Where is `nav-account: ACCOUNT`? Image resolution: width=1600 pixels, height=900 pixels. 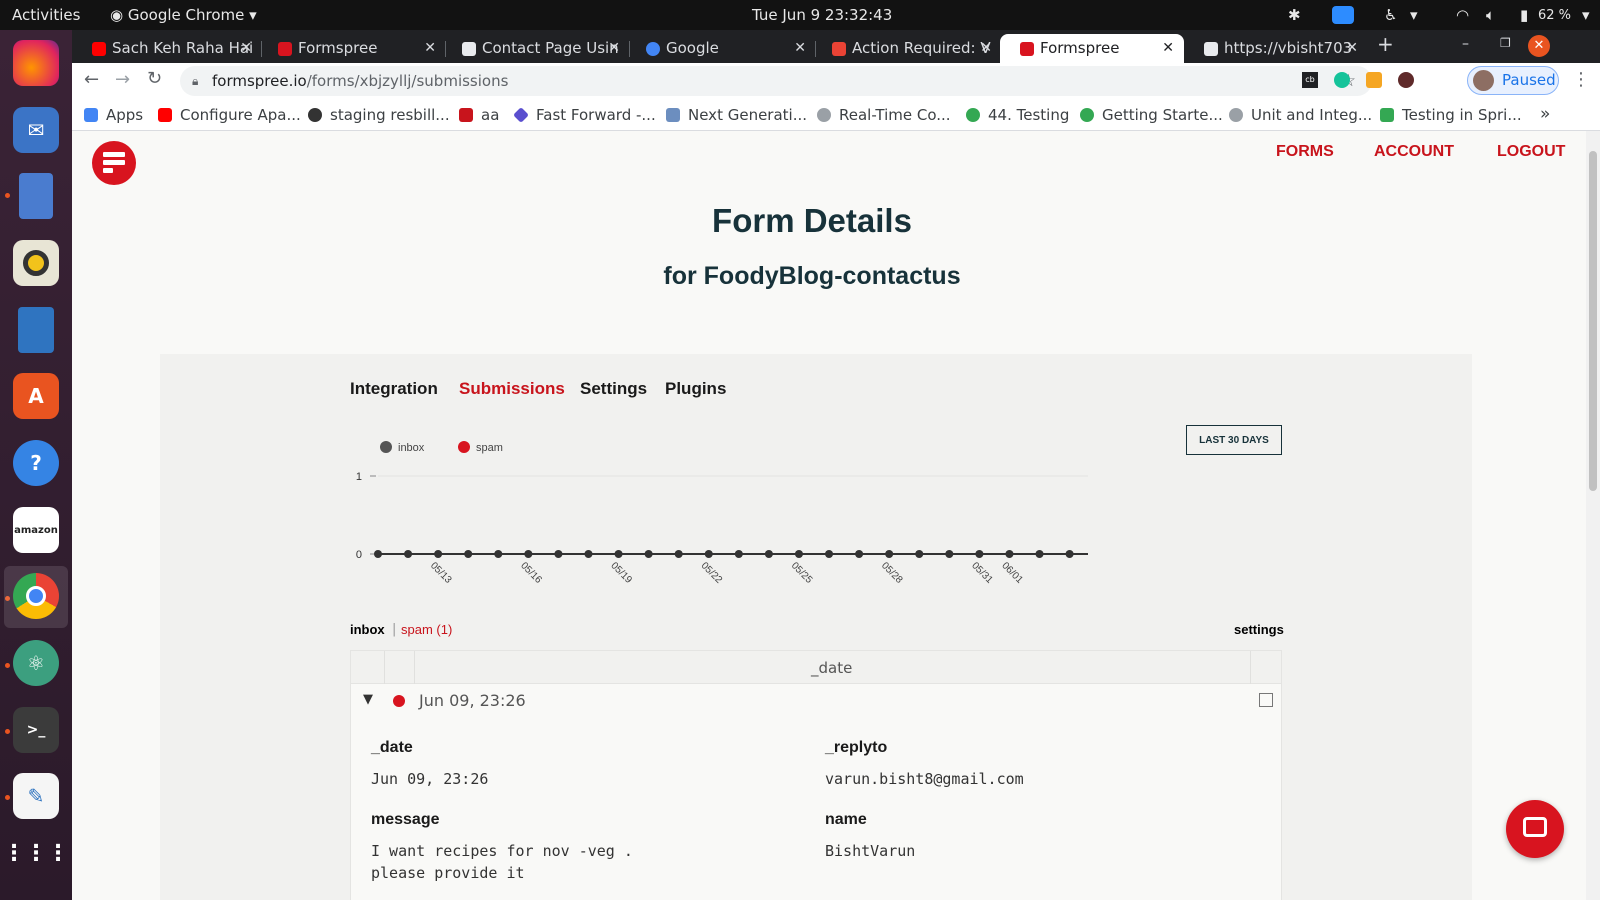 nav-account: ACCOUNT is located at coordinates (1414, 152).